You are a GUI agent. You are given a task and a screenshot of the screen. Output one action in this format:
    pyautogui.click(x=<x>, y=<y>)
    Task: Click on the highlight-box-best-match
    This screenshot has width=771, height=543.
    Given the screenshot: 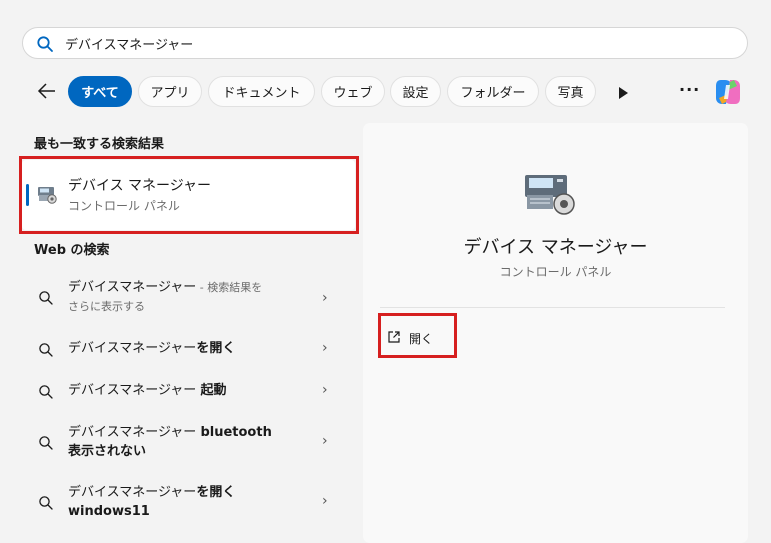 What is the action you would take?
    pyautogui.click(x=189, y=195)
    